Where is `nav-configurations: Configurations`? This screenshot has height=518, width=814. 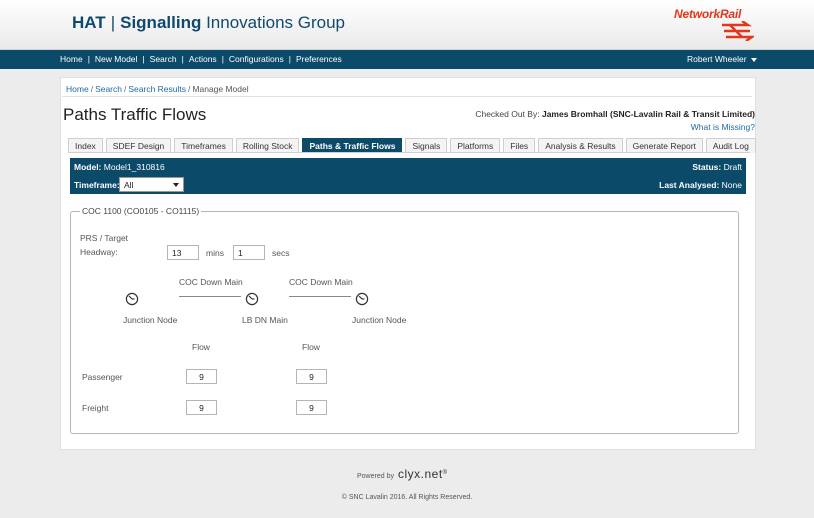
nav-configurations: Configurations is located at coordinates (256, 59).